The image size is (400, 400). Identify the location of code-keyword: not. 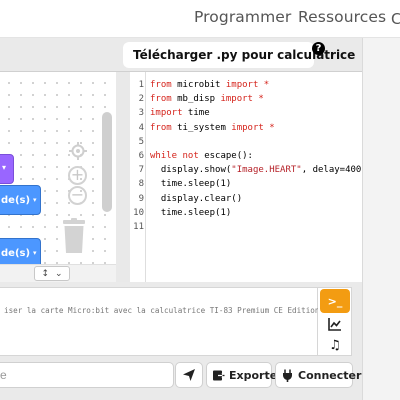
(190, 156).